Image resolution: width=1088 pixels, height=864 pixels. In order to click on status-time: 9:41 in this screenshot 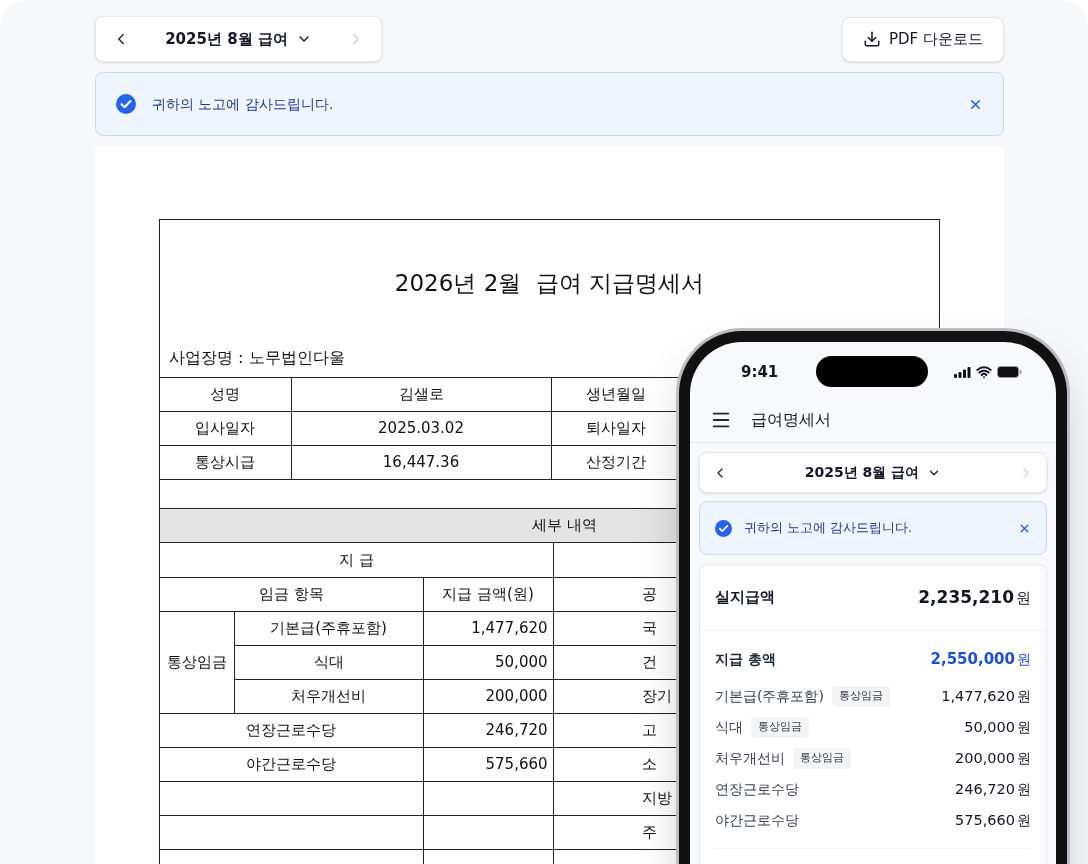, I will do `click(760, 372)`.